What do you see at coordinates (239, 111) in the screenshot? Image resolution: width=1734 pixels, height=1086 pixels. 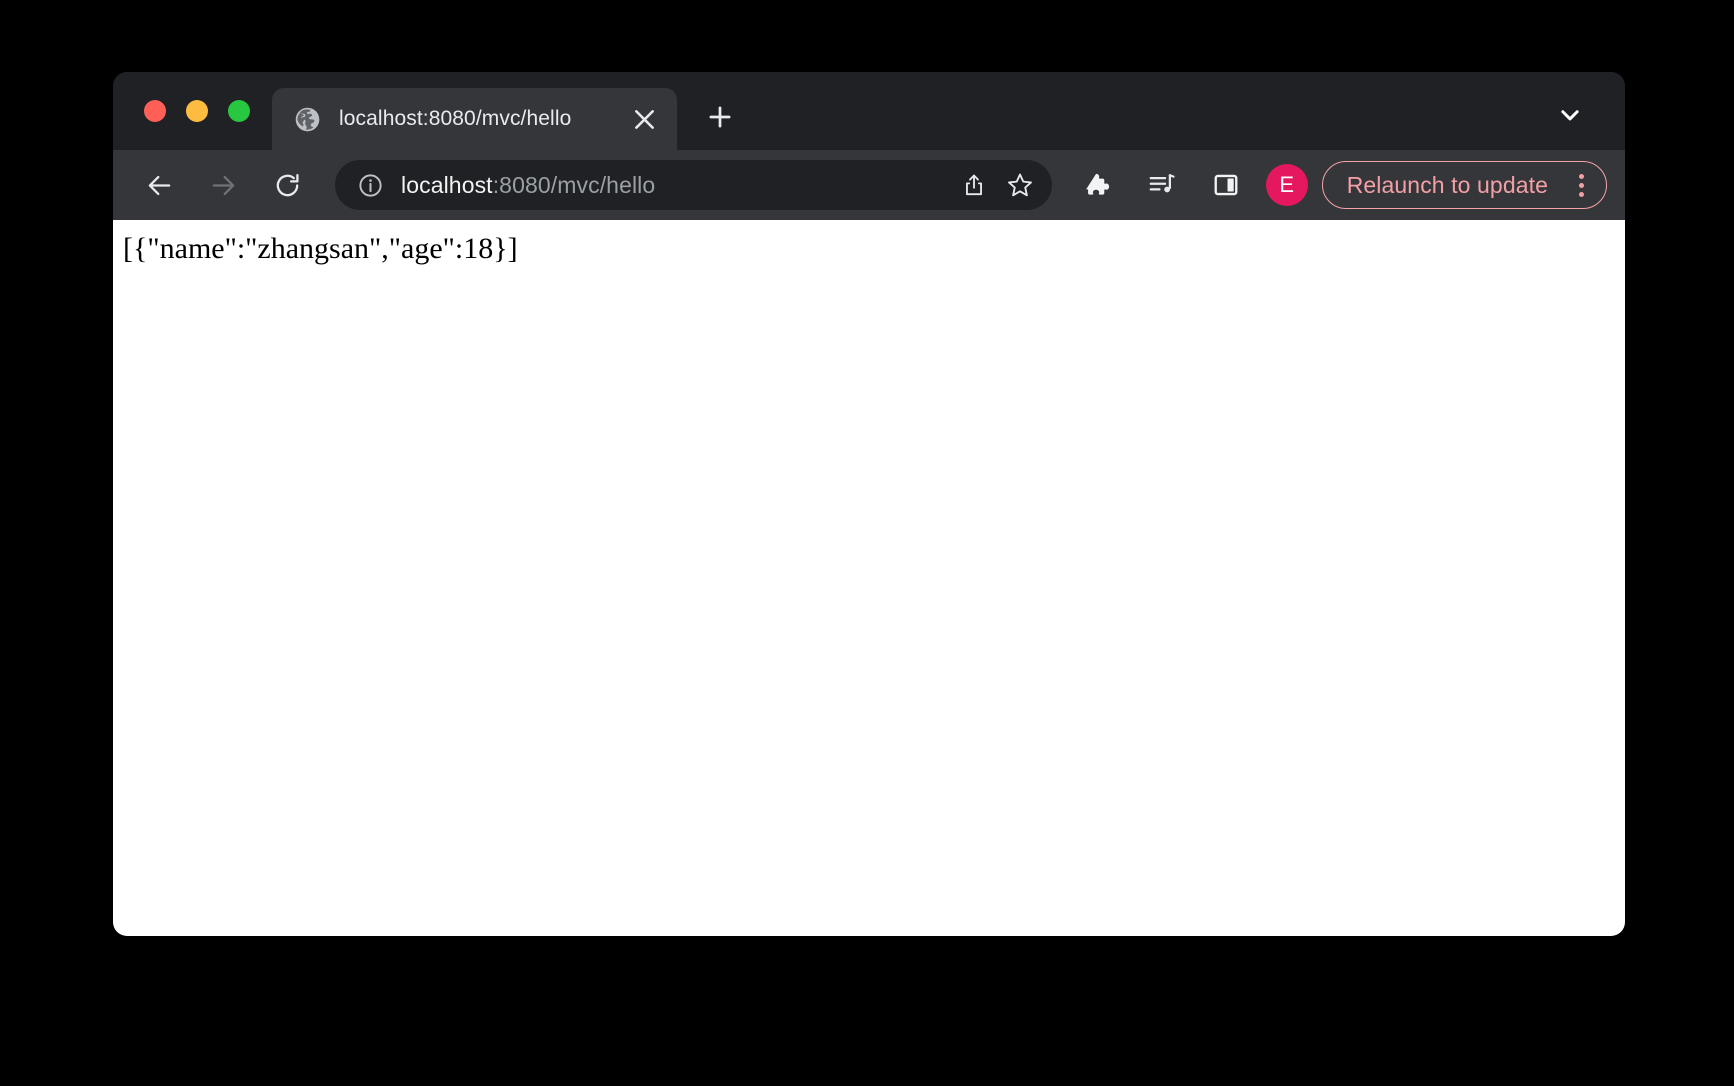 I see `maximize-window-button` at bounding box center [239, 111].